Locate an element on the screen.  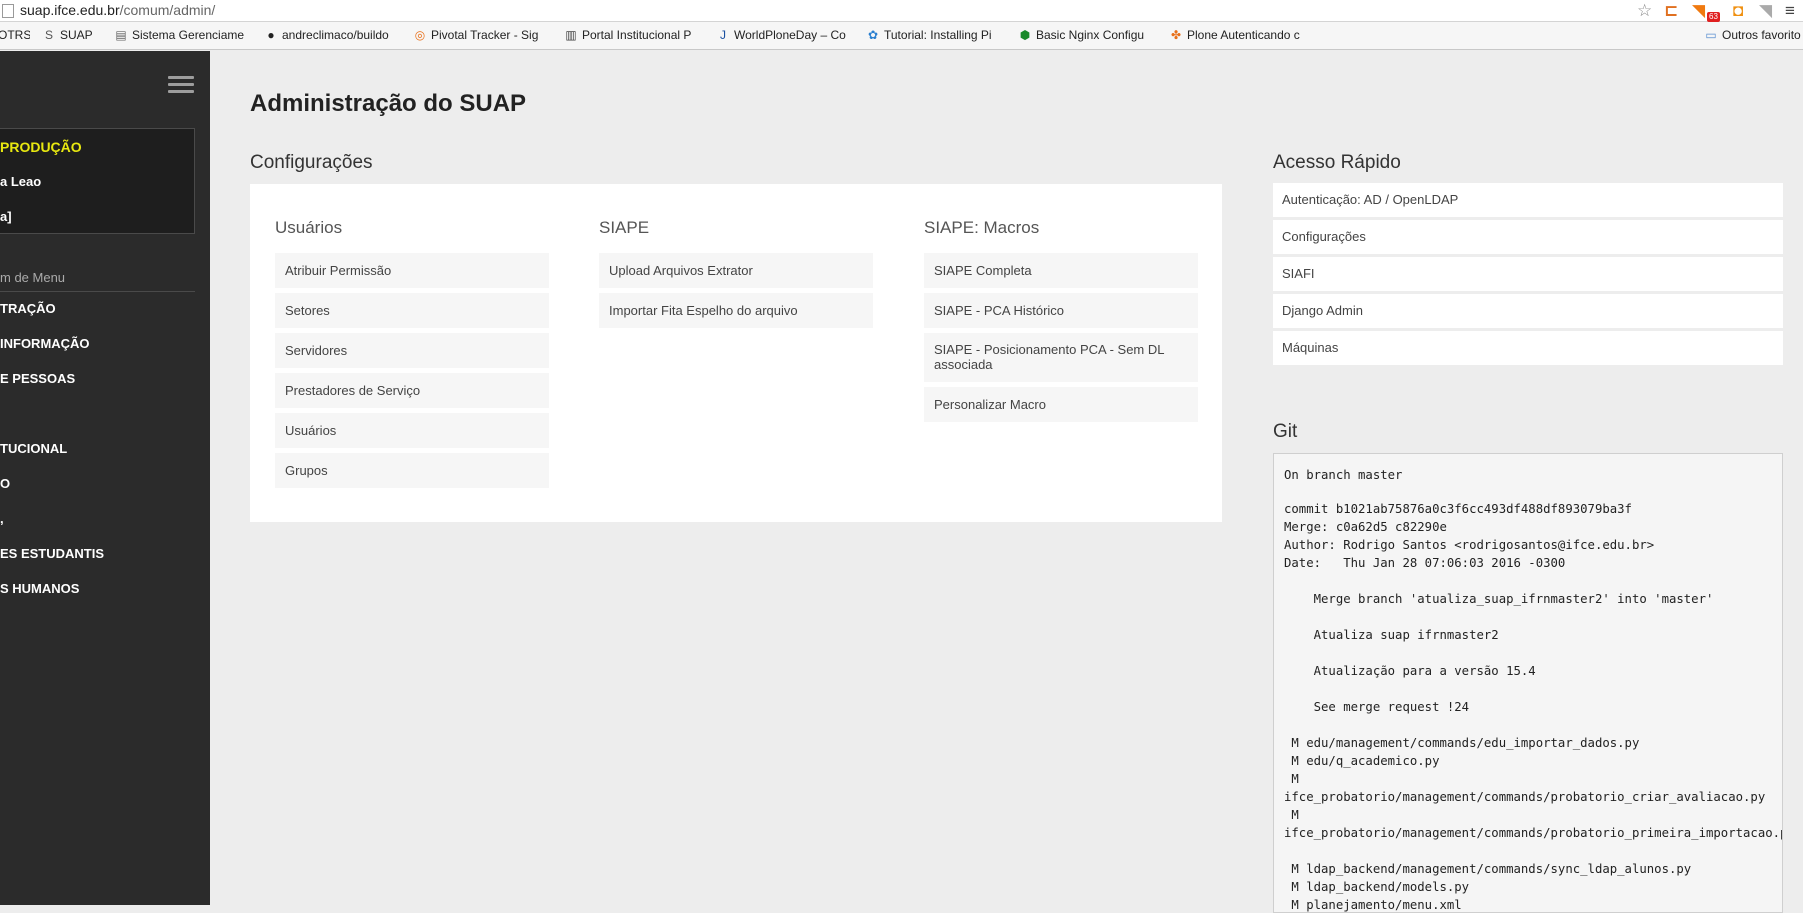
config-link: Servidores is located at coordinates (412, 350).